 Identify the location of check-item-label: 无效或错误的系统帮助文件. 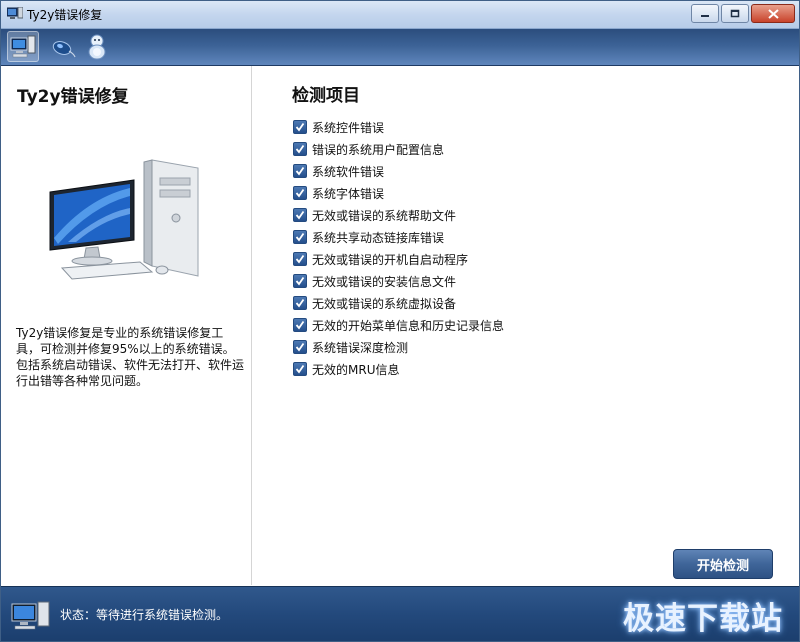
(384, 215).